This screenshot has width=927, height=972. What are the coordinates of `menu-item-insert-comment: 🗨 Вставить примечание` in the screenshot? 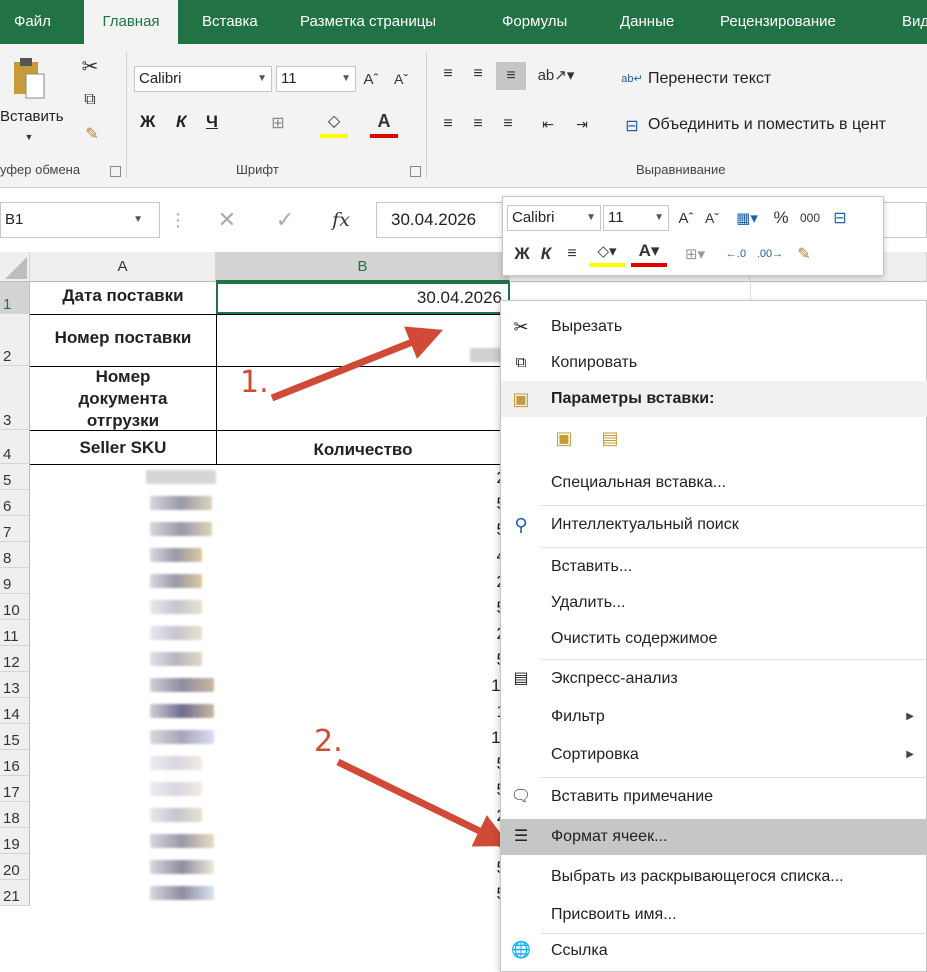 It's located at (714, 797).